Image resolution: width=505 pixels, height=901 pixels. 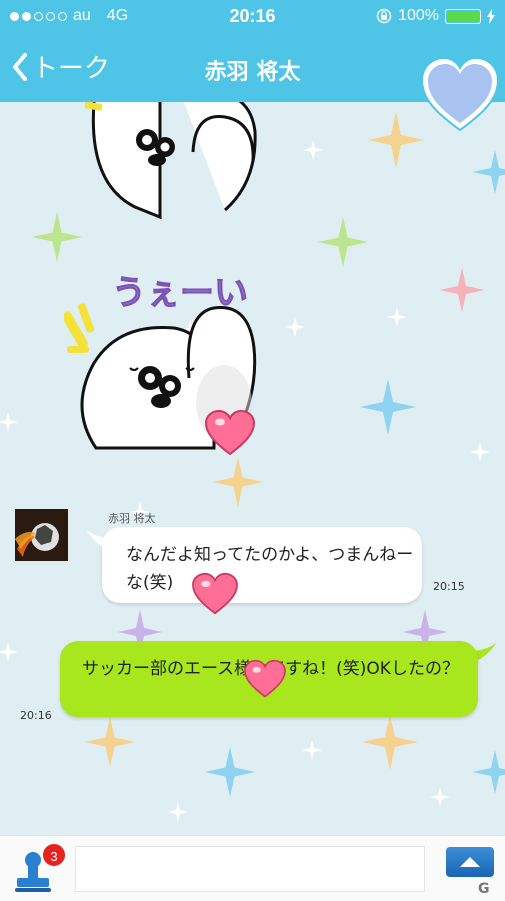 What do you see at coordinates (270, 569) in the screenshot?
I see `message-text: なんだよ知ってたのかよ、つまんねーな(笑)` at bounding box center [270, 569].